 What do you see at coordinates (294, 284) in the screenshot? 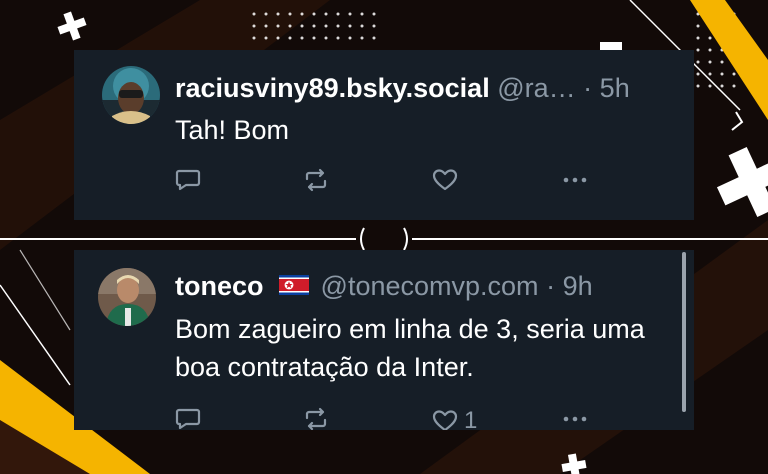
I see `north-korea-flag-icon` at bounding box center [294, 284].